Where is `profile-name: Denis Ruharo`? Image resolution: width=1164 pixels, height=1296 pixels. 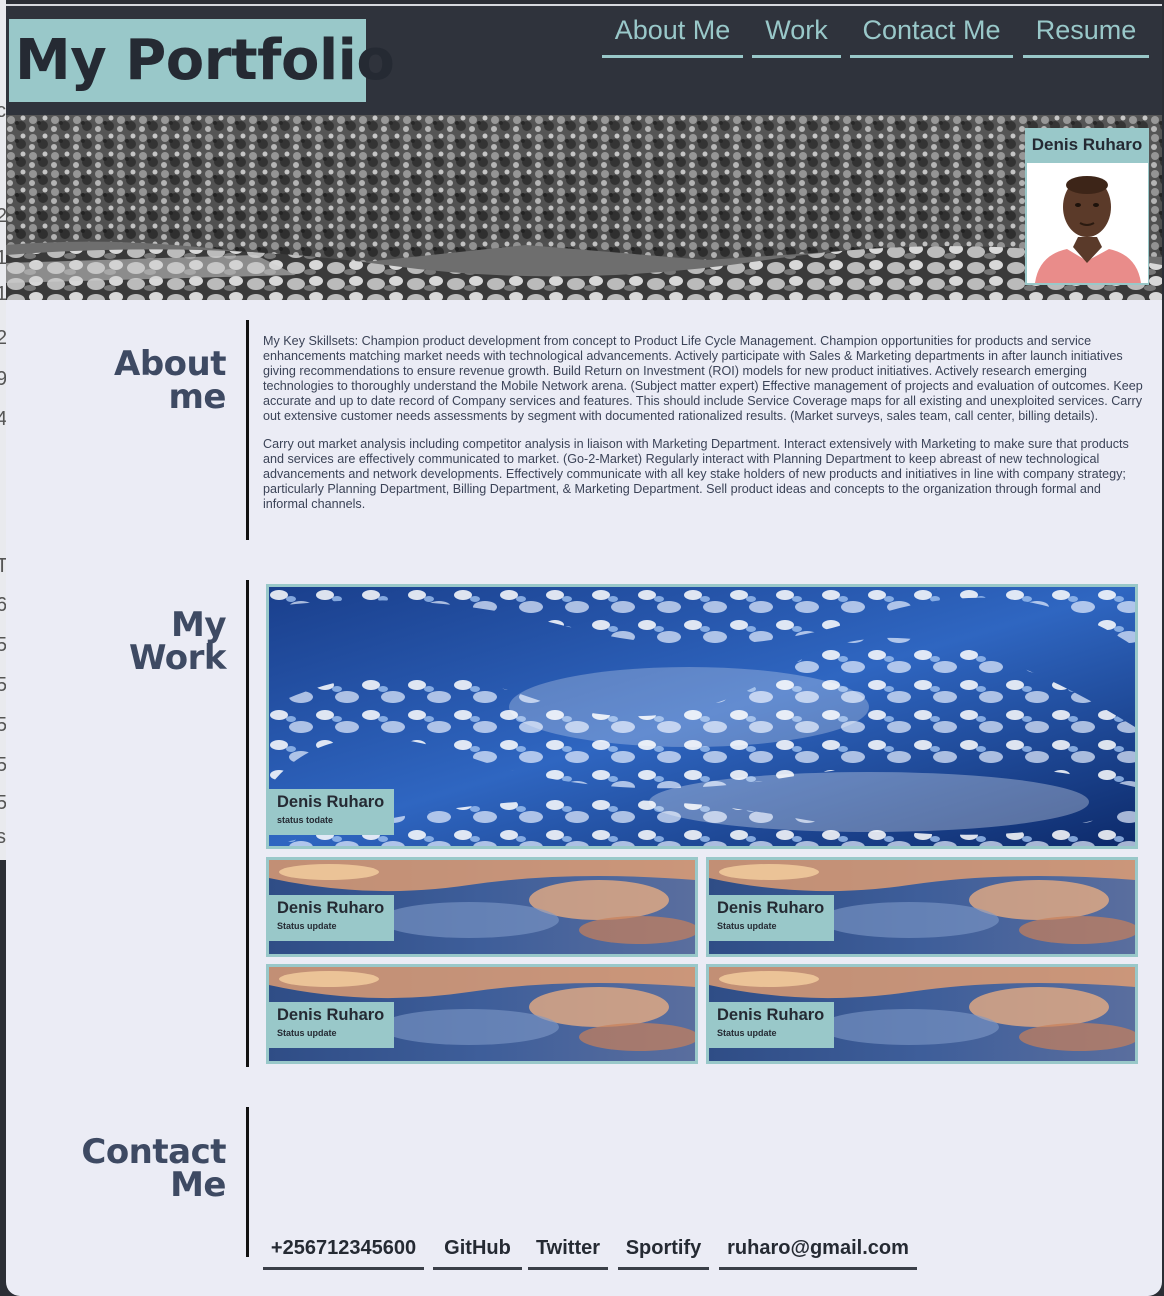 profile-name: Denis Ruharo is located at coordinates (1087, 144).